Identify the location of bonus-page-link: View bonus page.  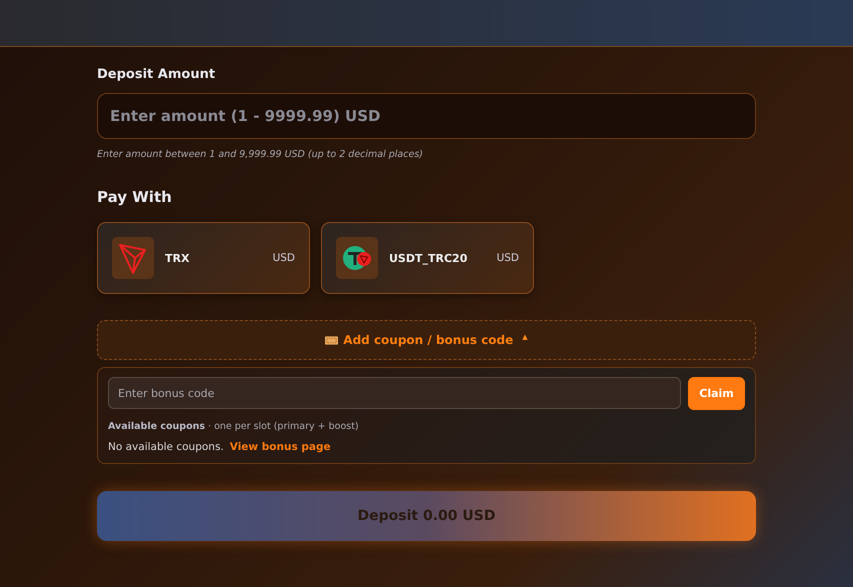
(280, 447).